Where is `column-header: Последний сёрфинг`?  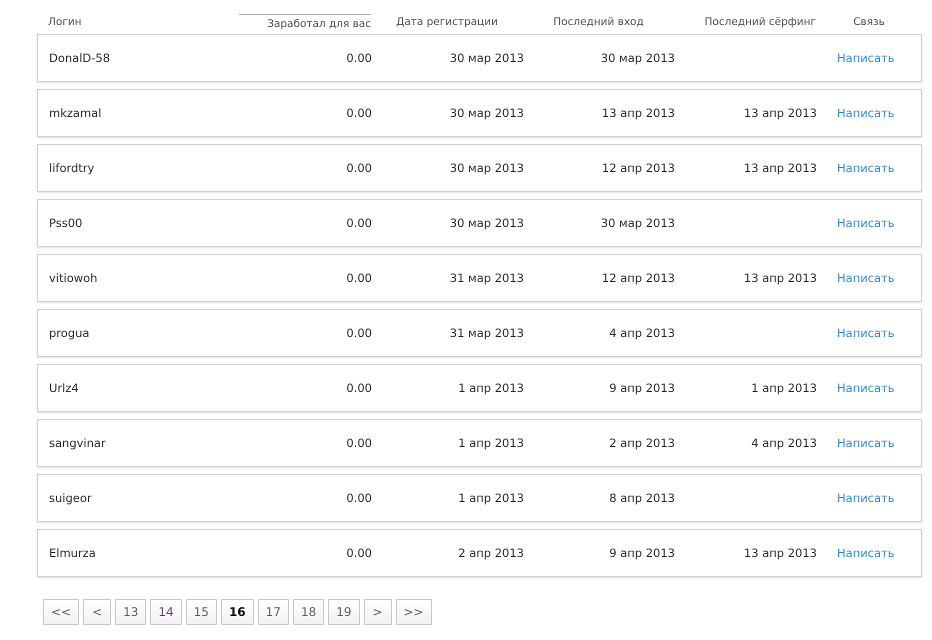
column-header: Последний сёрфинг is located at coordinates (760, 22).